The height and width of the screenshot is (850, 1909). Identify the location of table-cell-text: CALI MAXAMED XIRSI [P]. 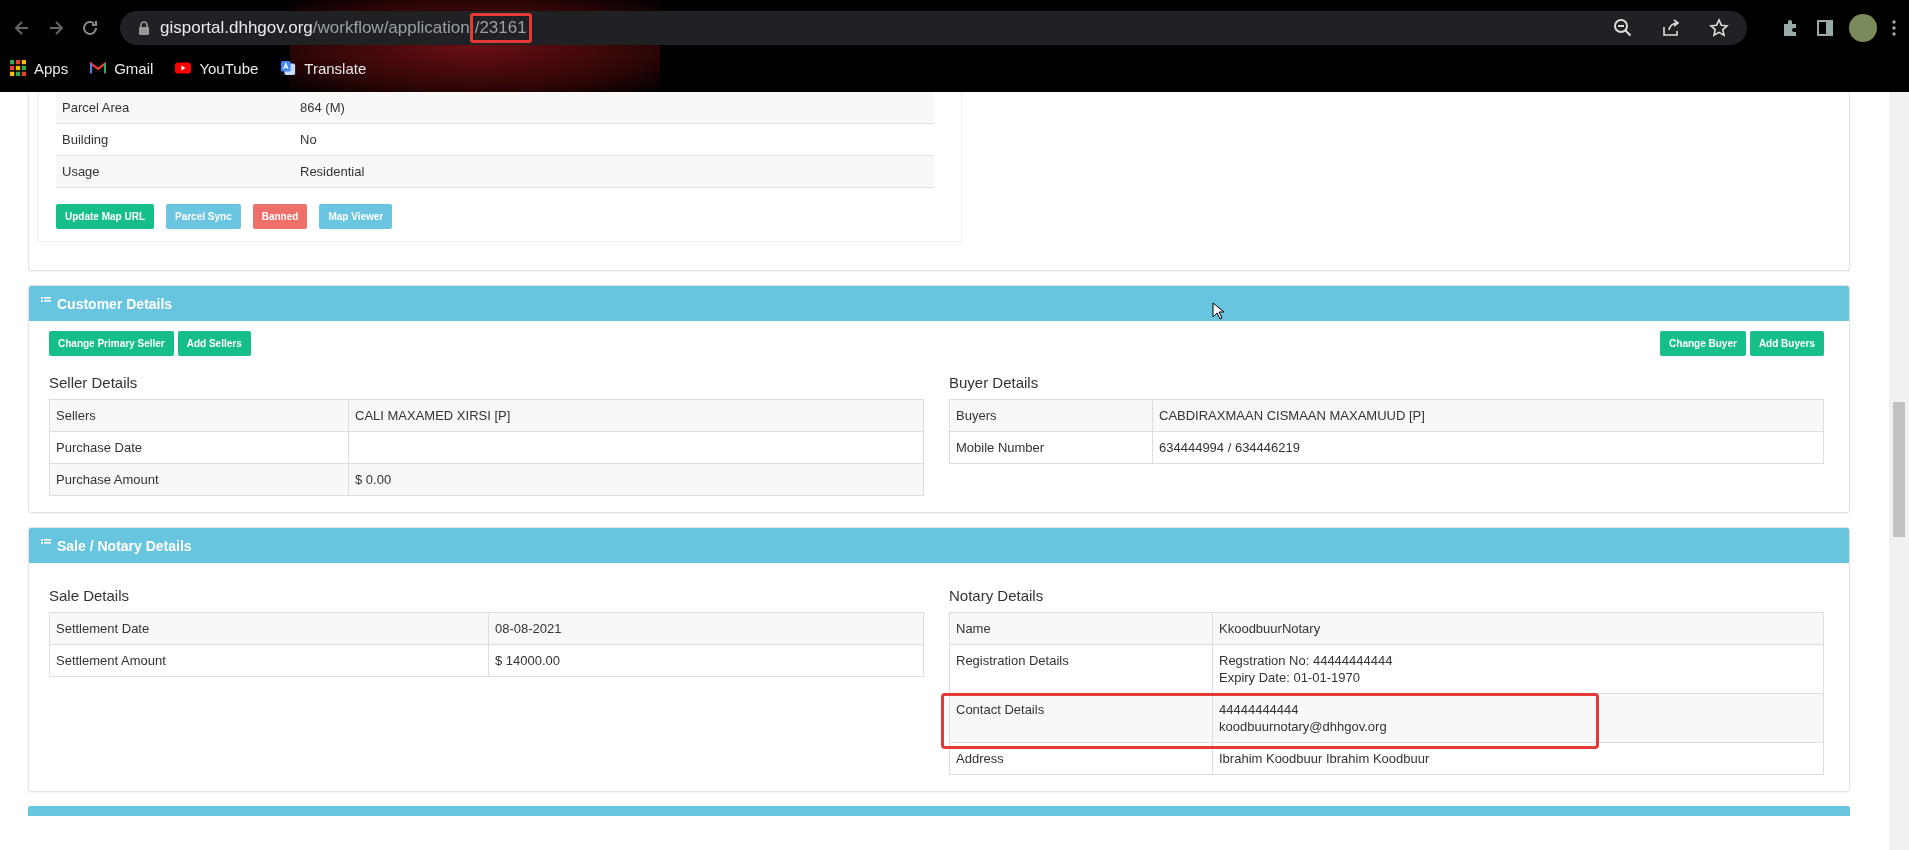
(433, 415).